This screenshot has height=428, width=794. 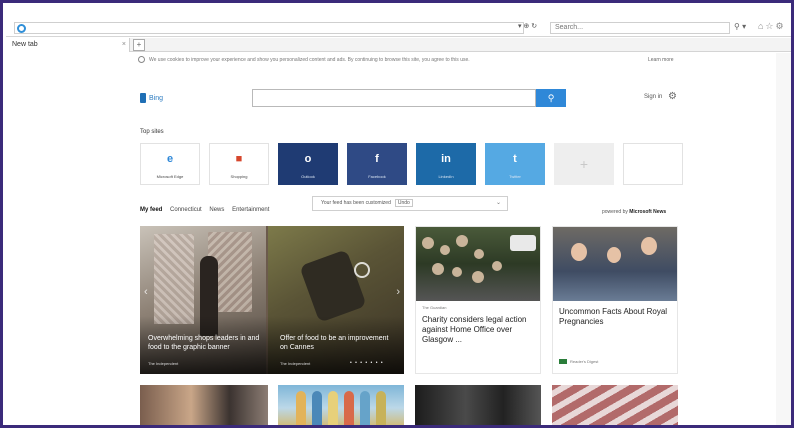 What do you see at coordinates (377, 159) in the screenshot?
I see `site-logo-icon: f` at bounding box center [377, 159].